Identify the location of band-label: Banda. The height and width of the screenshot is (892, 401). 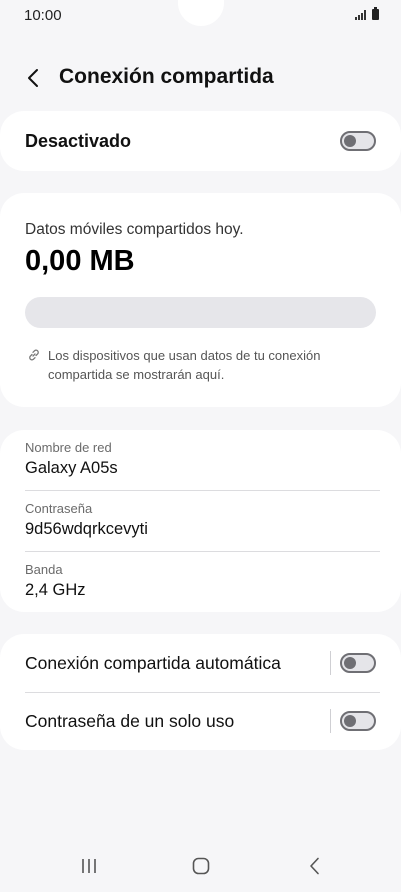
(44, 569).